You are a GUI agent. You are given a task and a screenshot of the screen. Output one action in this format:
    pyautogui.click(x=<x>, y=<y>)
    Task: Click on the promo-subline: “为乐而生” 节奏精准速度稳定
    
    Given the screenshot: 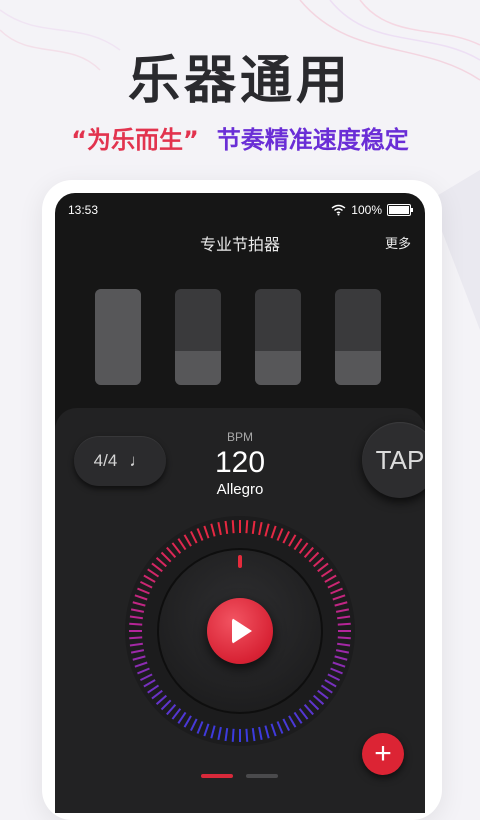 What is the action you would take?
    pyautogui.click(x=240, y=137)
    